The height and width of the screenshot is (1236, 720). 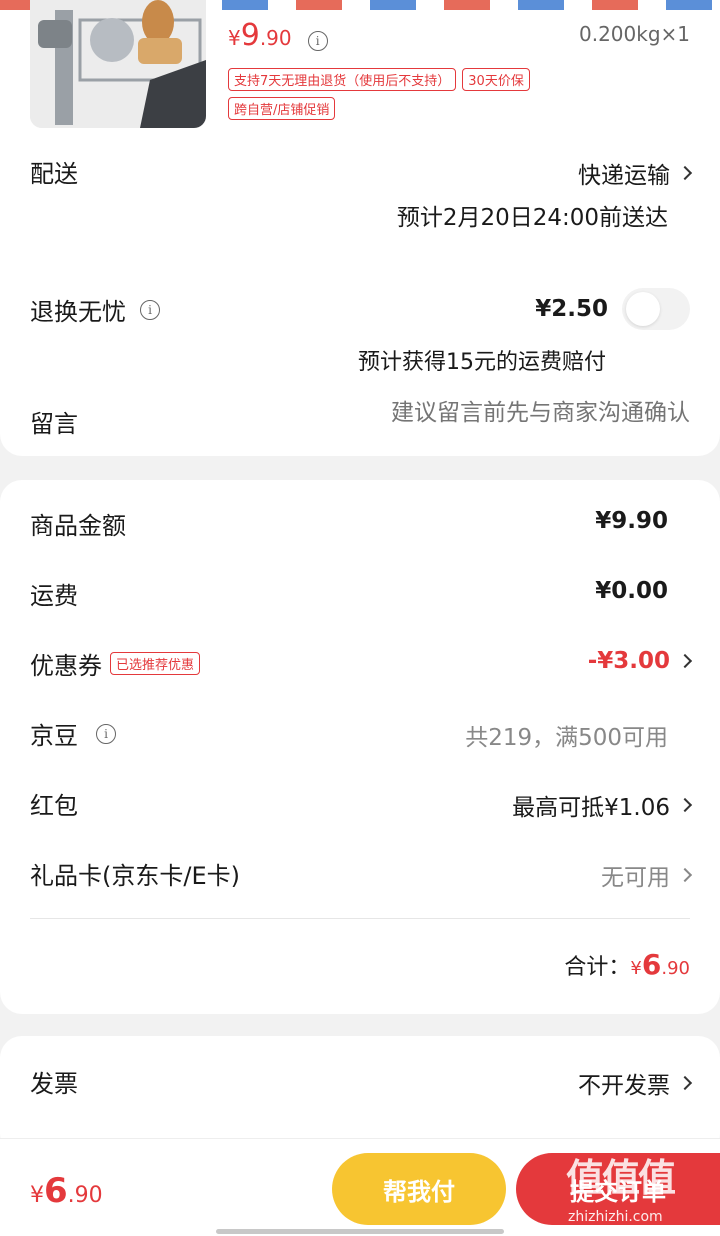 What do you see at coordinates (360, 1231) in the screenshot?
I see `home-indicator` at bounding box center [360, 1231].